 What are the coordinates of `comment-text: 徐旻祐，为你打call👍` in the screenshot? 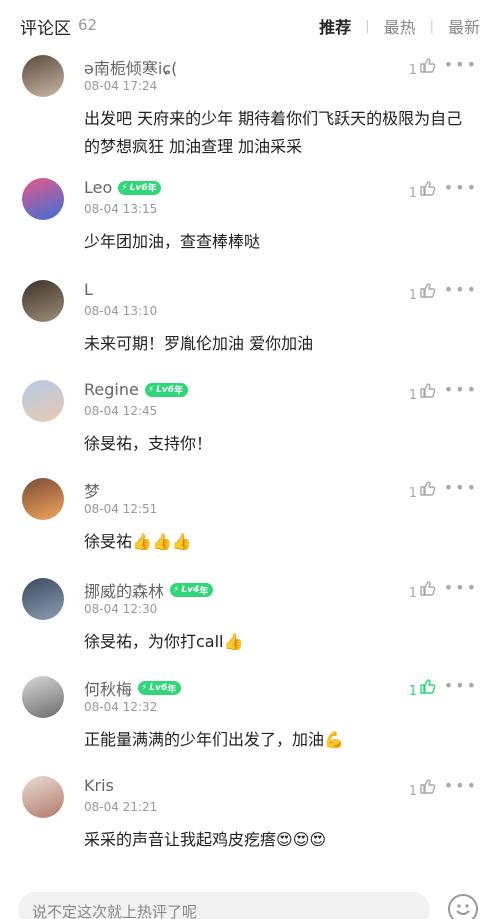 It's located at (279, 642).